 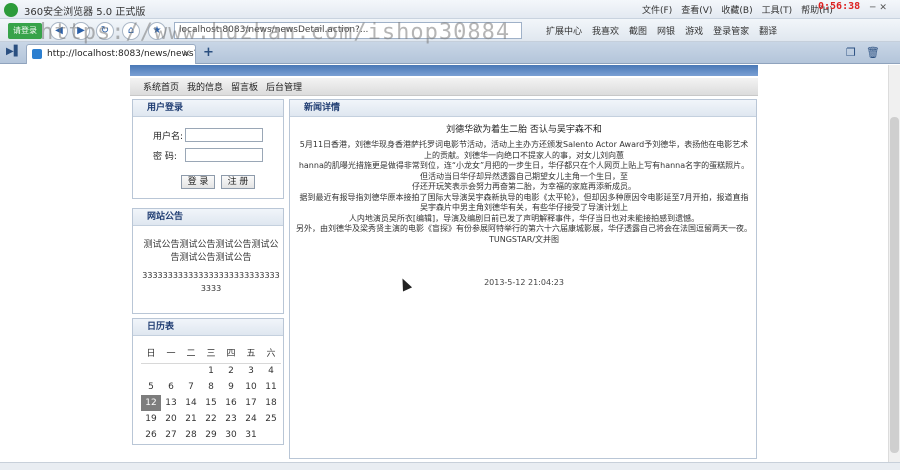 I want to click on tab-strip-controls: ❐ 🗑, so click(x=863, y=52).